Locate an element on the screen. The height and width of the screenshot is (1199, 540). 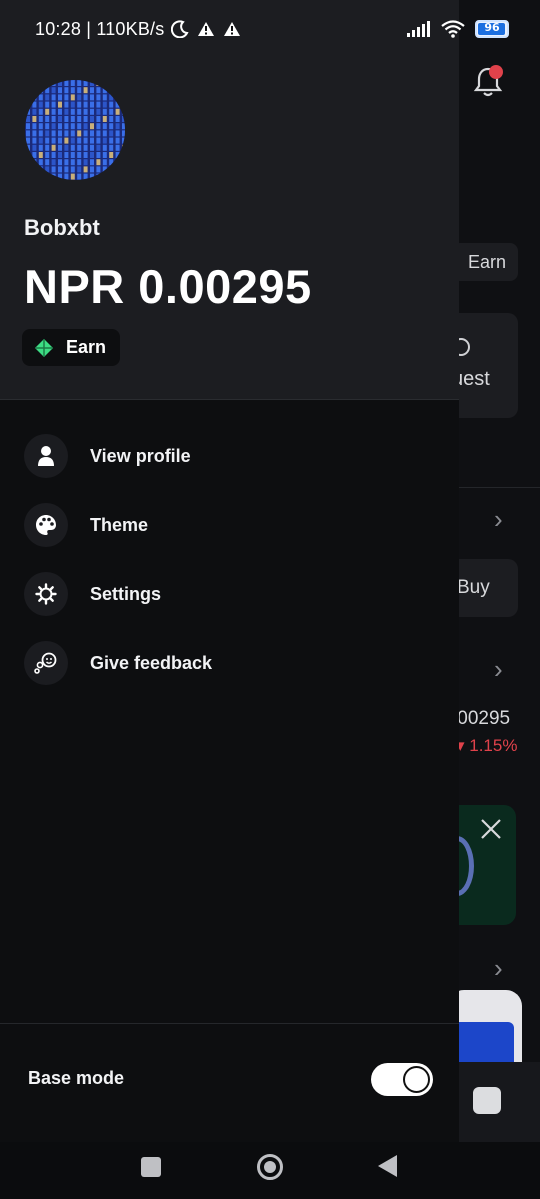
bg-divider is located at coordinates (499, 487).